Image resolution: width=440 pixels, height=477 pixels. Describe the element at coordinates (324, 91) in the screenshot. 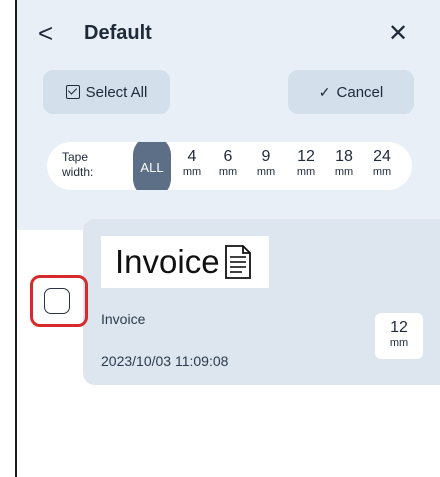

I see `check-icon: ✓` at that location.